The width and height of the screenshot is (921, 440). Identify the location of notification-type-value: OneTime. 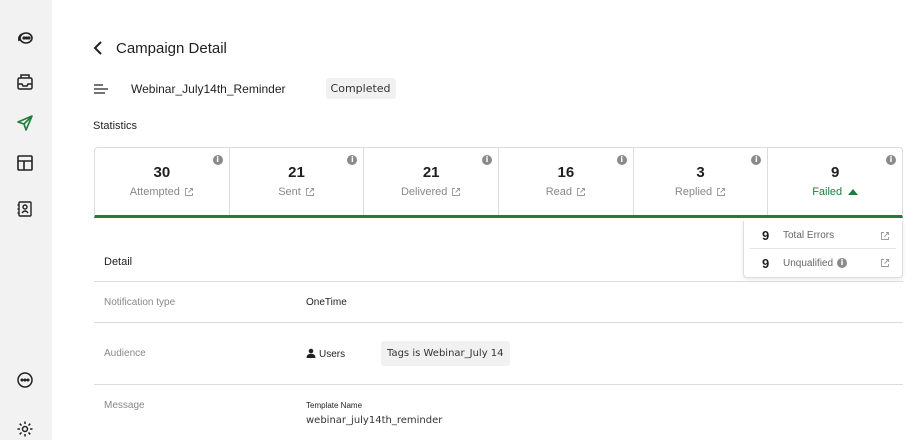
(326, 302).